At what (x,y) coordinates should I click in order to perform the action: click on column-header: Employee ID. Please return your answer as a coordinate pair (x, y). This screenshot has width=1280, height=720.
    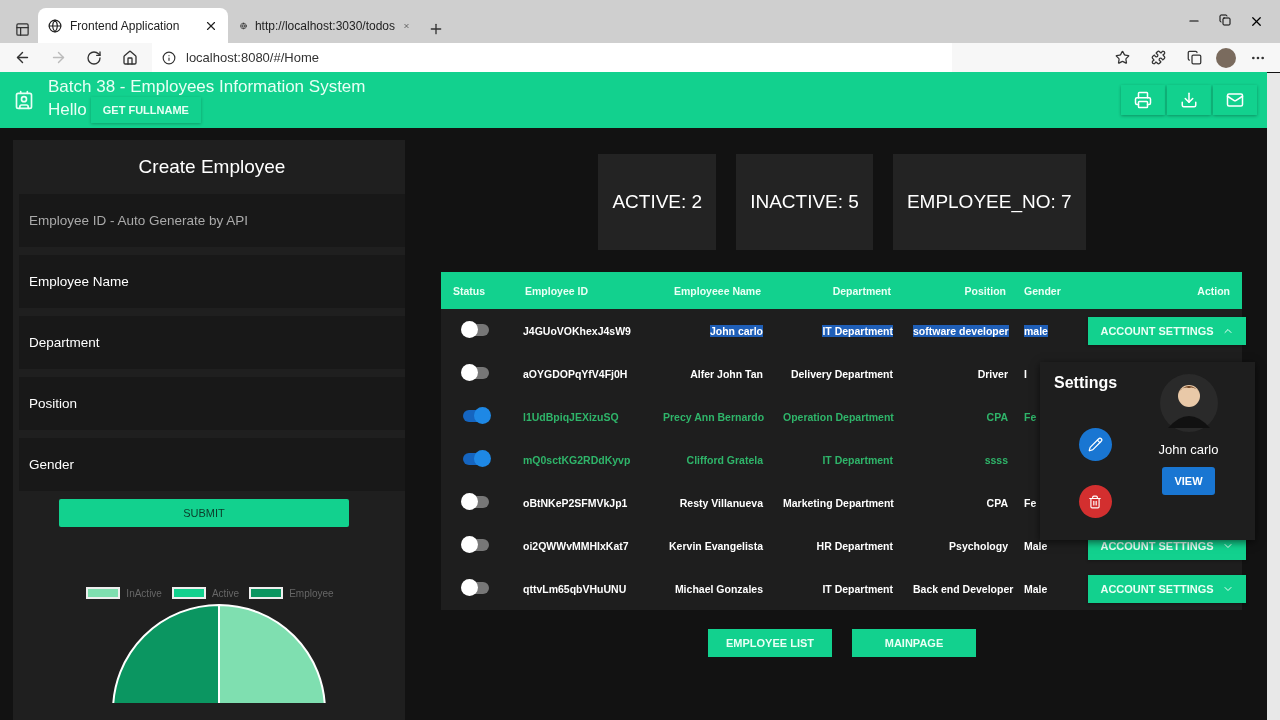
    Looking at the image, I should click on (583, 290).